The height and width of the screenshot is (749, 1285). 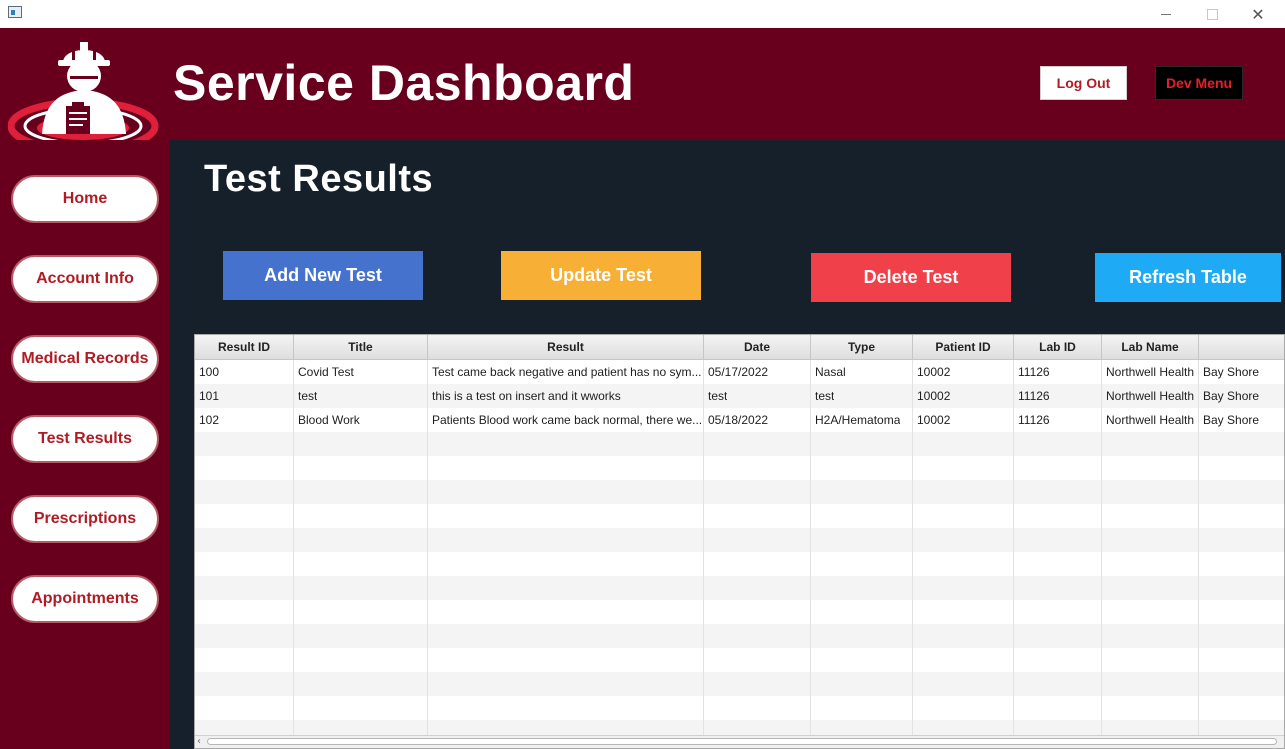 What do you see at coordinates (85, 439) in the screenshot?
I see `sidebar-item-test-results: Test Results` at bounding box center [85, 439].